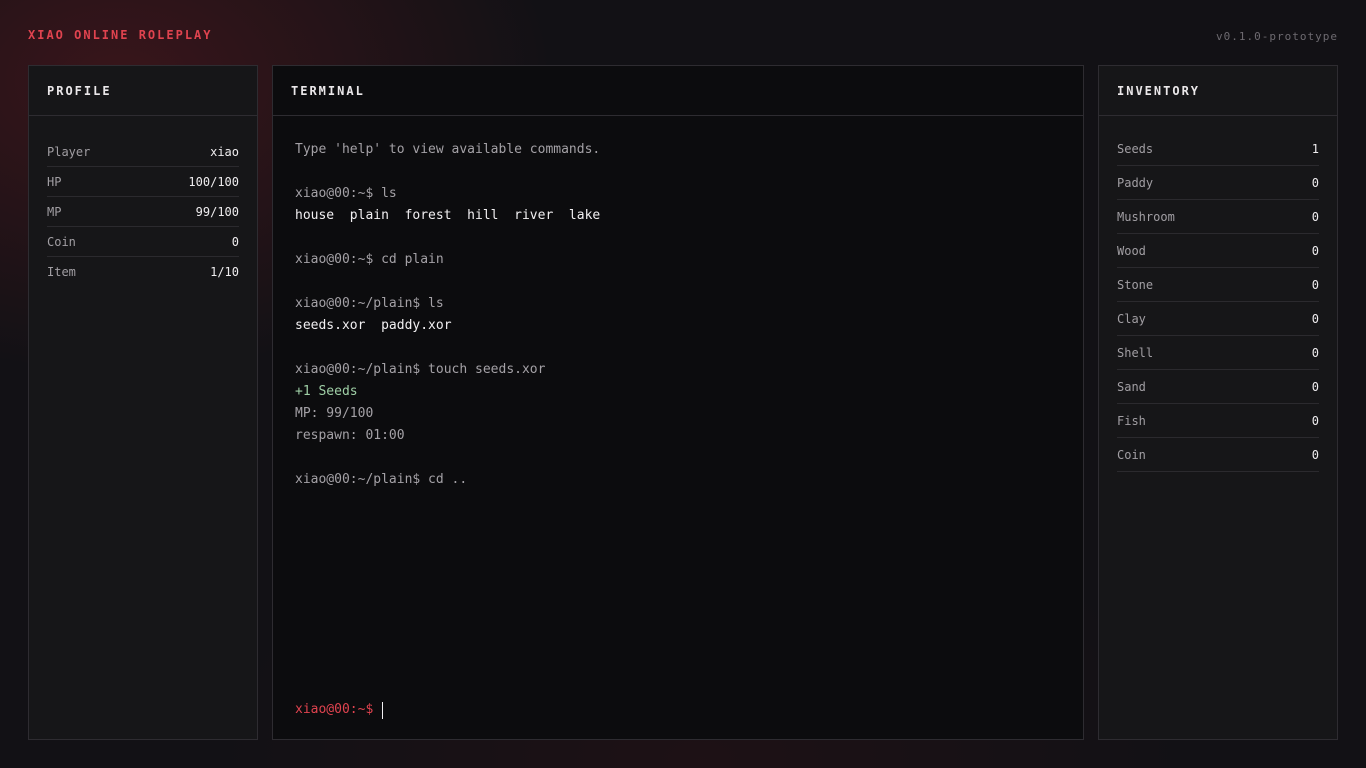 The width and height of the screenshot is (1366, 768). I want to click on stat-value: 99/100, so click(217, 211).